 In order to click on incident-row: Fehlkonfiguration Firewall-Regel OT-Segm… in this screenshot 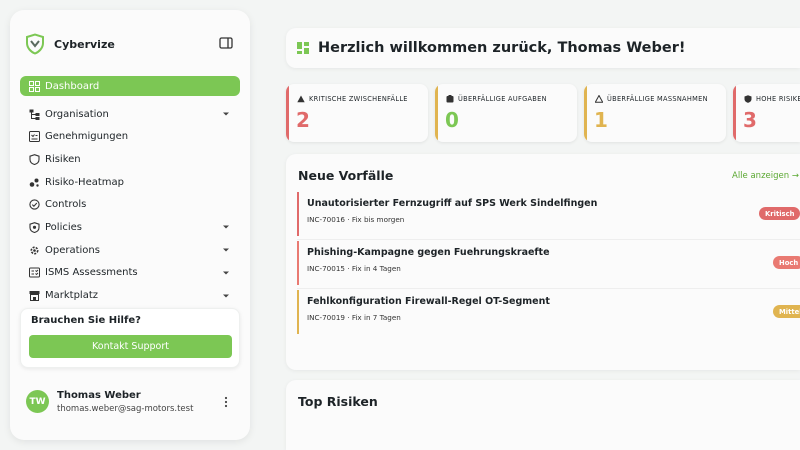, I will do `click(548, 312)`.